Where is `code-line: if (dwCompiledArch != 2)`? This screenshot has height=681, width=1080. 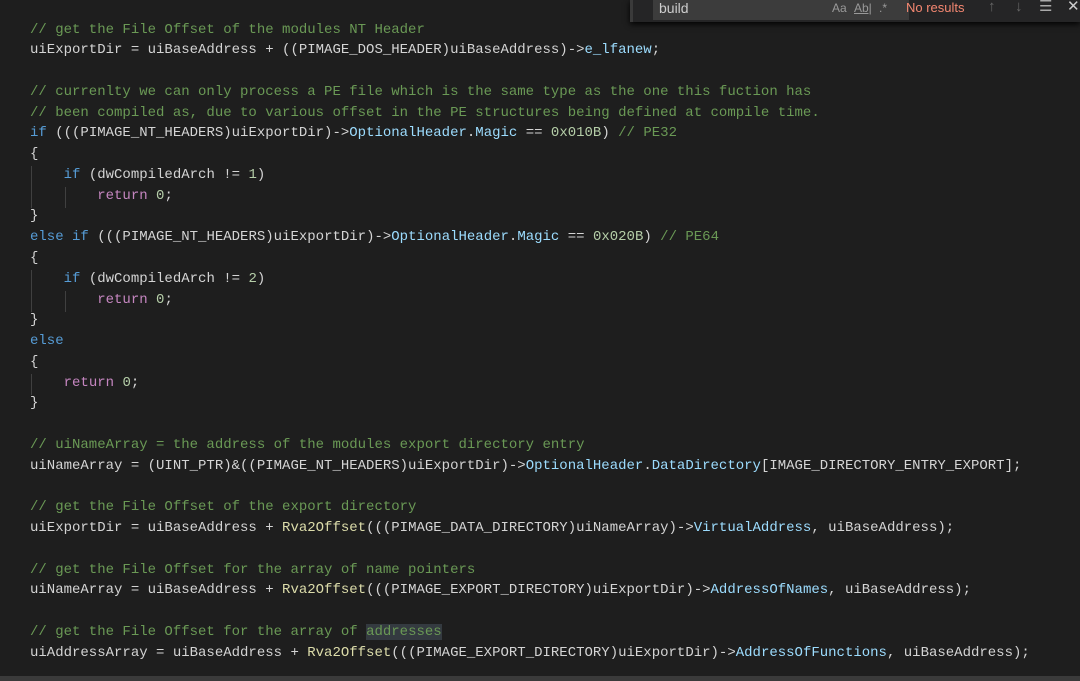
code-line: if (dwCompiledArch != 2) is located at coordinates (148, 279).